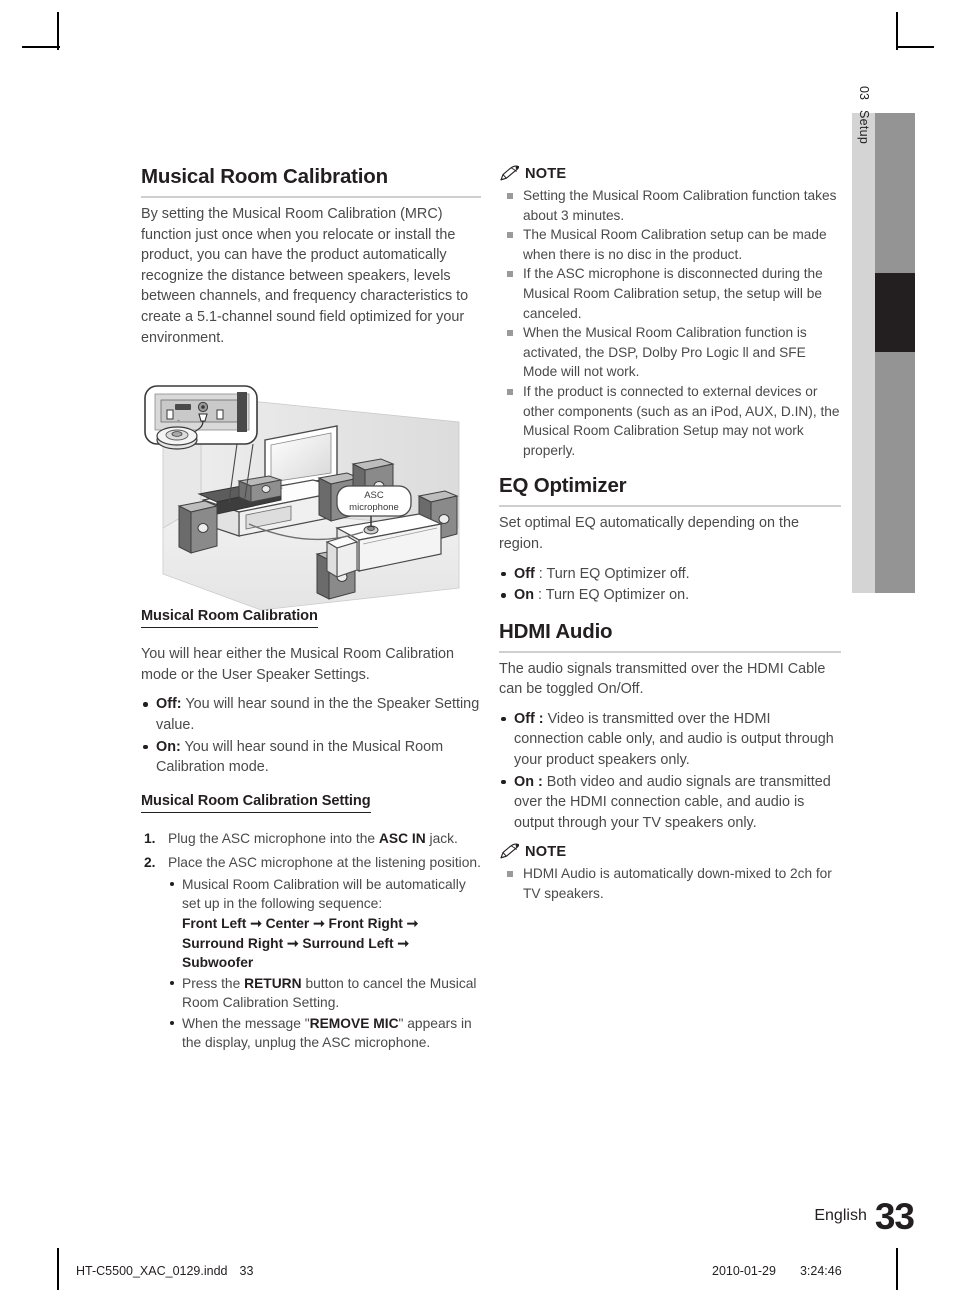 The width and height of the screenshot is (954, 1307). Describe the element at coordinates (273, 838) in the screenshot. I see `step-text: Plug the ASC microphone into the` at that location.